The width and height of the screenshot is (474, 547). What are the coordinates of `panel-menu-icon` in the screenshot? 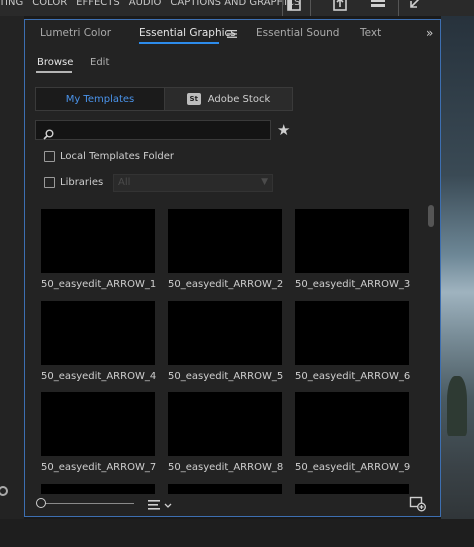 It's located at (232, 33).